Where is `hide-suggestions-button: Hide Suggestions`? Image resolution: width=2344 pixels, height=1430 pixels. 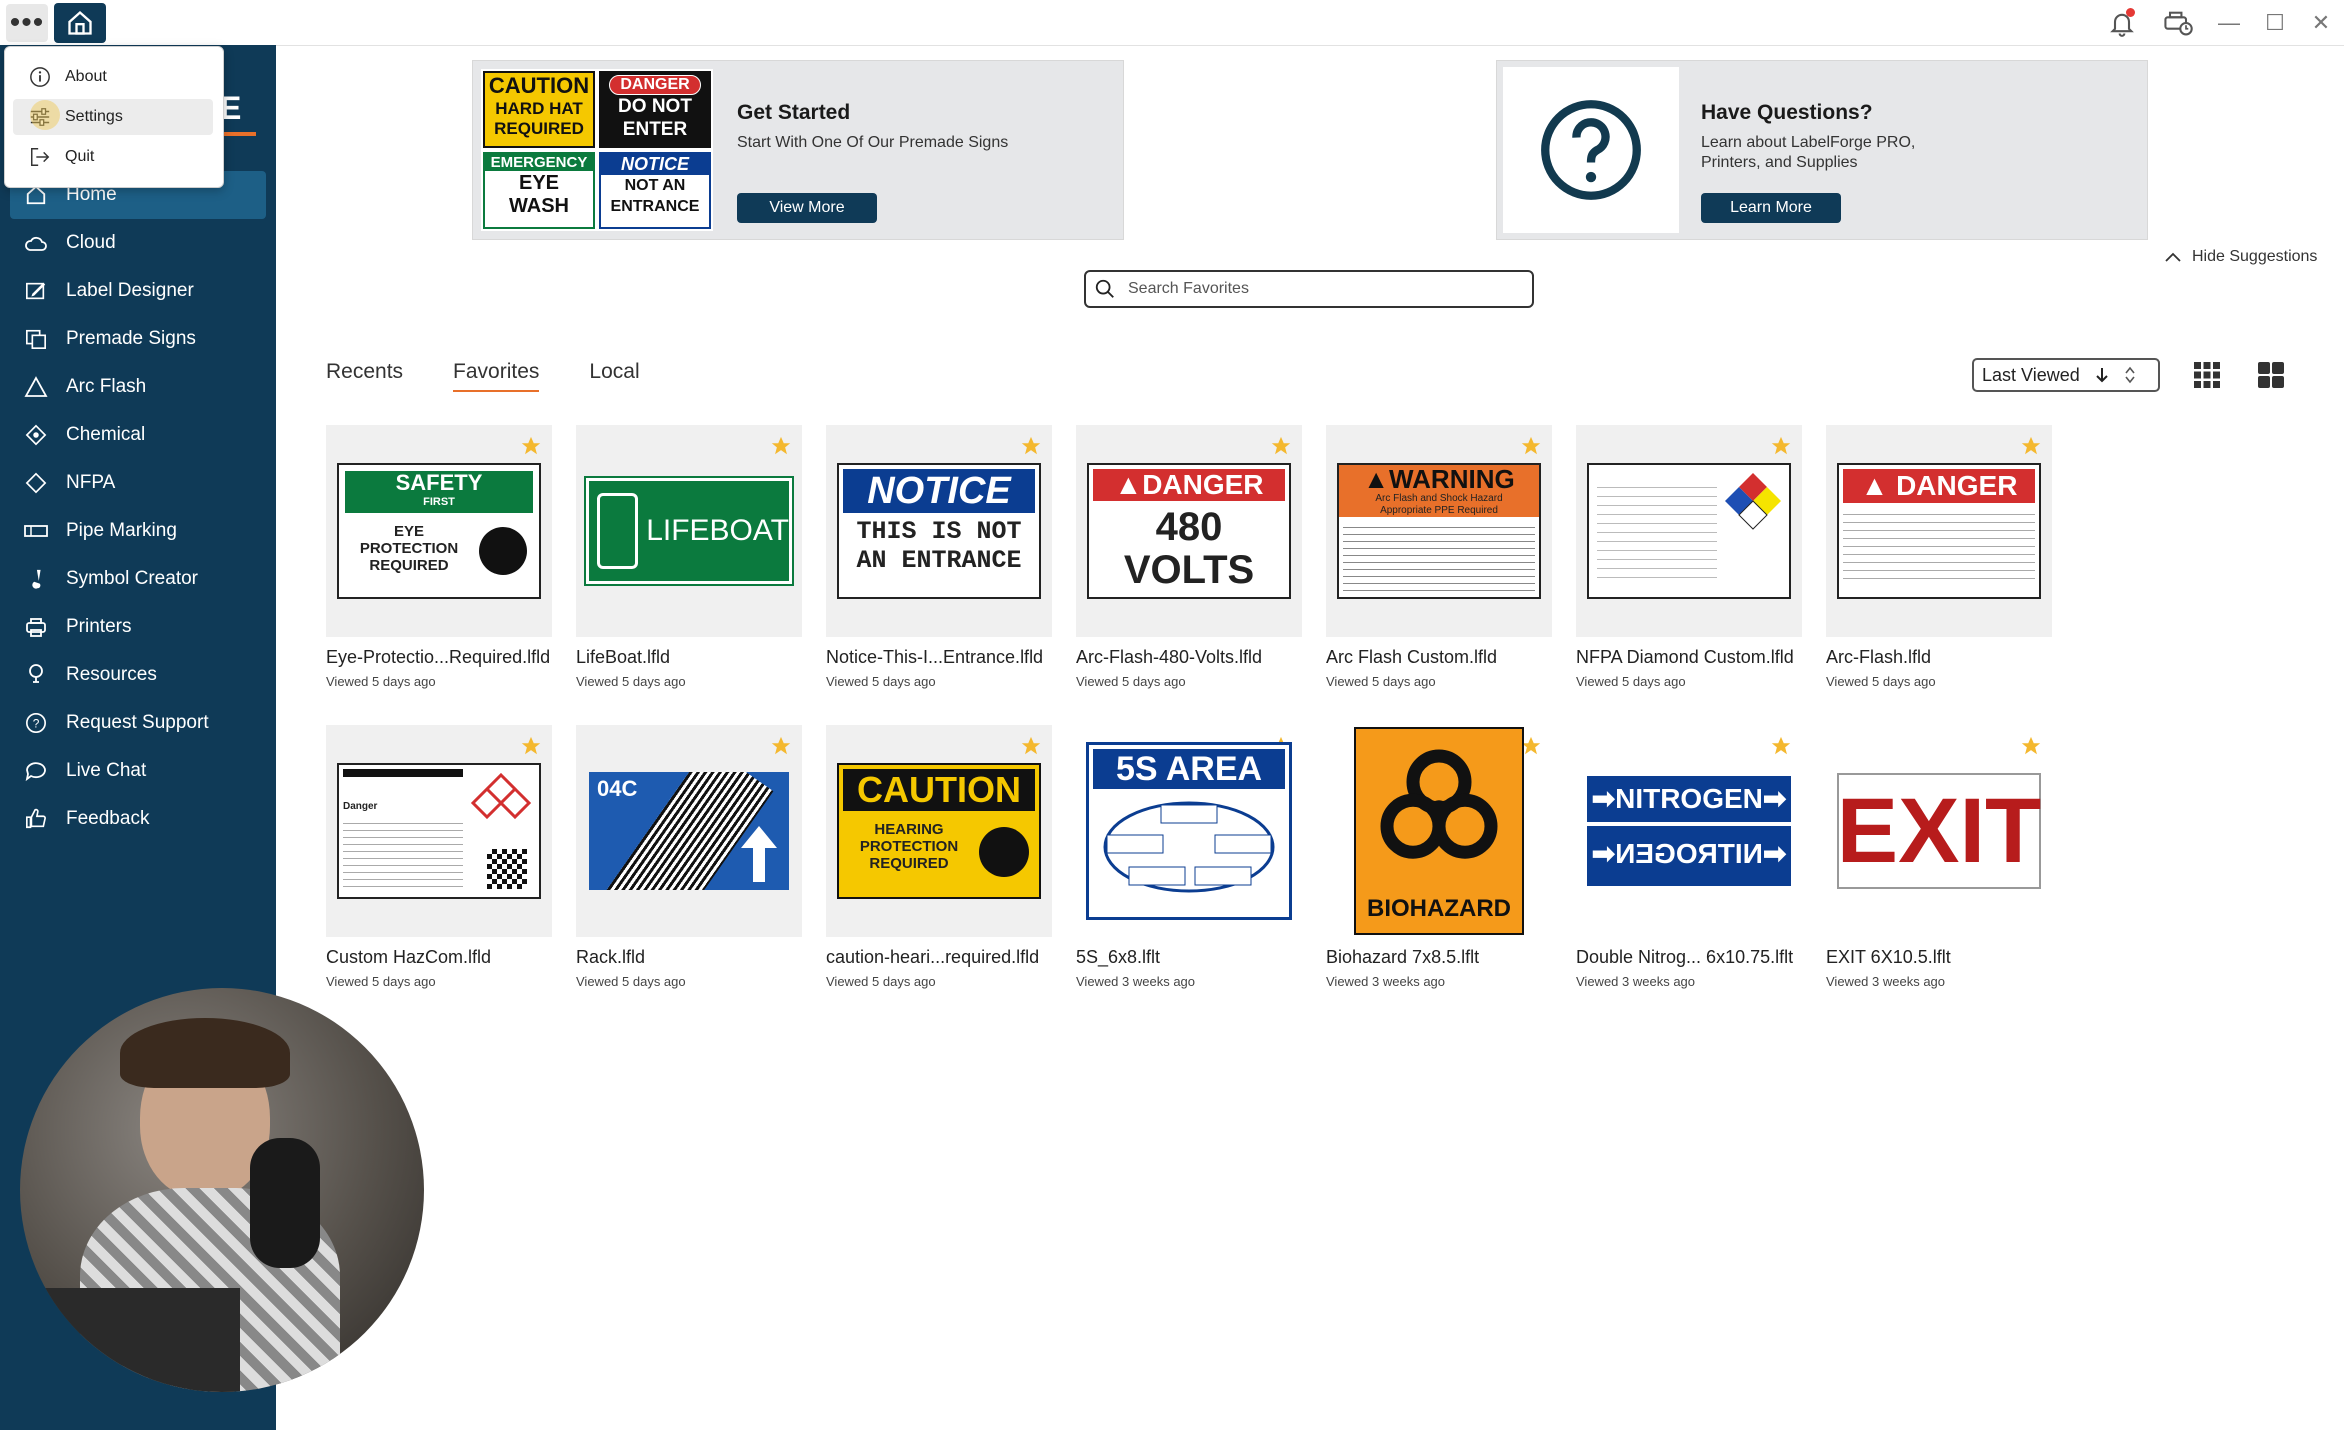 hide-suggestions-button: Hide Suggestions is located at coordinates (2240, 257).